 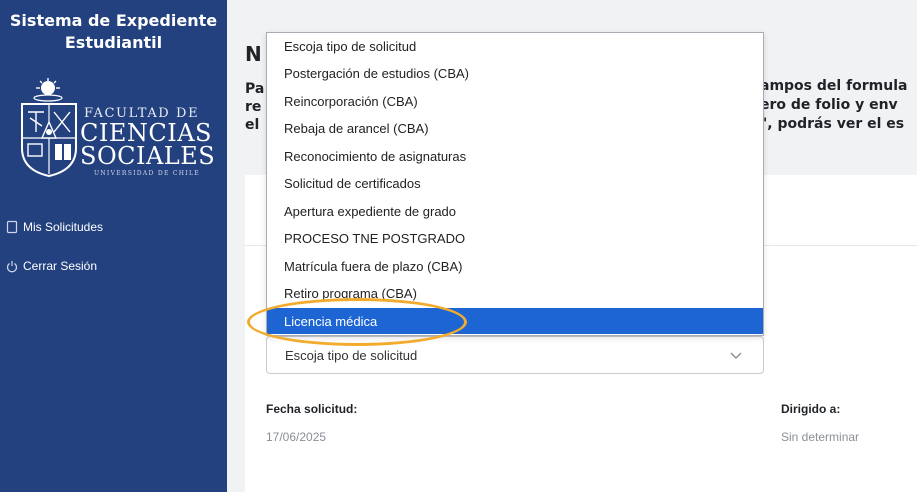 What do you see at coordinates (515, 46) in the screenshot?
I see `dropdown-option: Escoja tipo de solicitud` at bounding box center [515, 46].